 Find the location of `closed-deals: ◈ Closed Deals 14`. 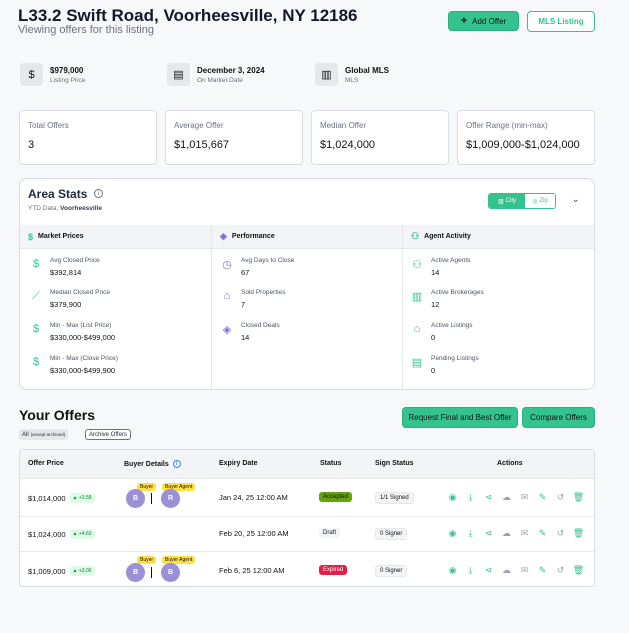

closed-deals: ◈ Closed Deals 14 is located at coordinates (250, 332).